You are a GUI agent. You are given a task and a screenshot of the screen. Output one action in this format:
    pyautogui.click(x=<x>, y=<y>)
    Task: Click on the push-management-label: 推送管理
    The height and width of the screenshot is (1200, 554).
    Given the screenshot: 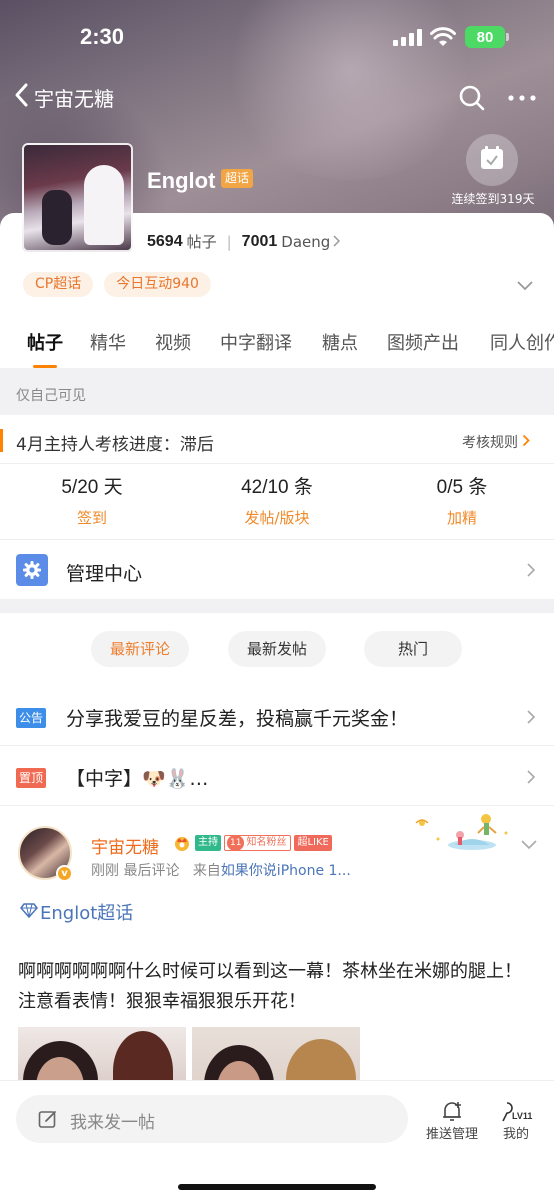 What is the action you would take?
    pyautogui.click(x=451, y=1134)
    